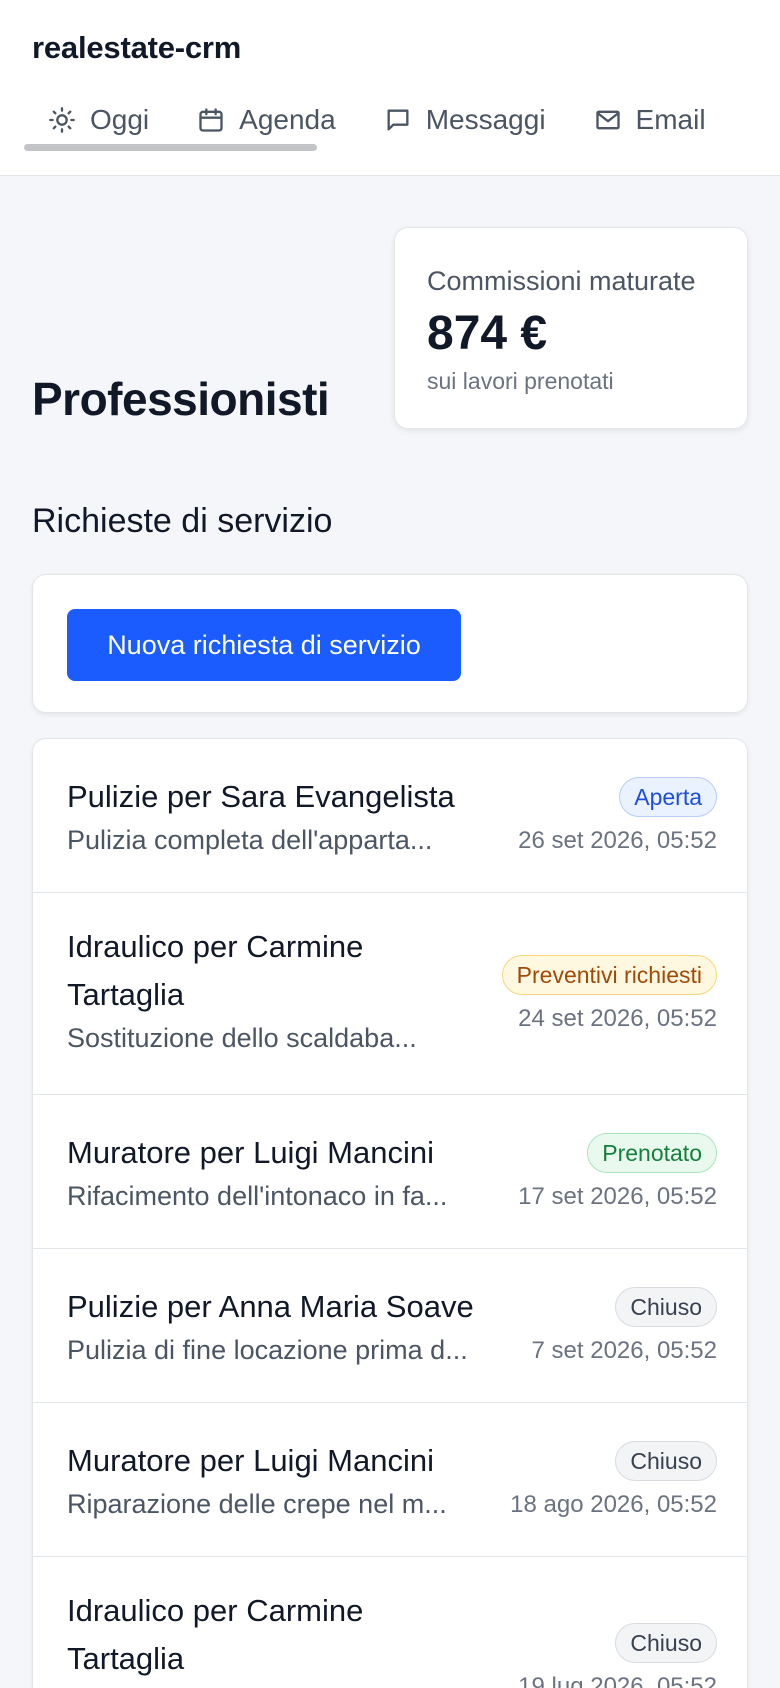 The image size is (780, 1688). Describe the element at coordinates (170, 147) in the screenshot. I see `tab-scroll-indicator` at that location.